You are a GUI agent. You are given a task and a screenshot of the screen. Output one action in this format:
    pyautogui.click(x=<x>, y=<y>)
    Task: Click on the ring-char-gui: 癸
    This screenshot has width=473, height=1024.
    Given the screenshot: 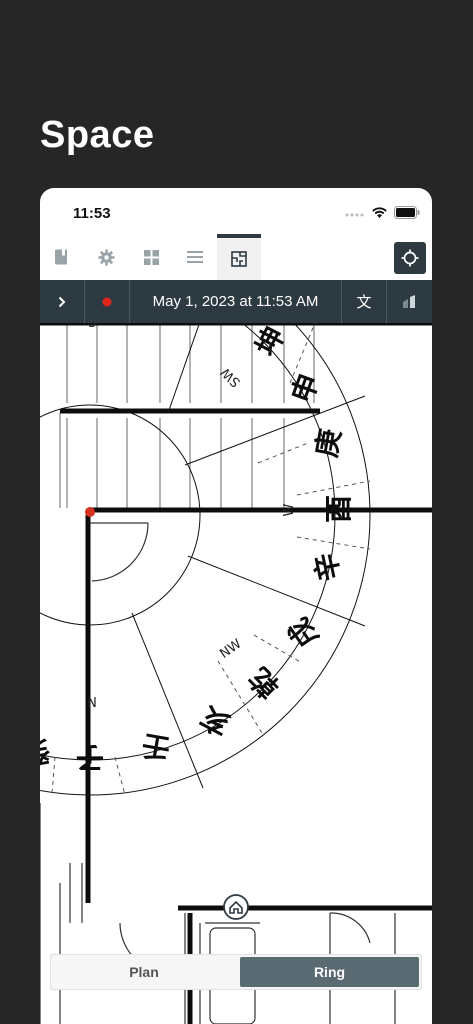 What is the action you would take?
    pyautogui.click(x=47, y=753)
    